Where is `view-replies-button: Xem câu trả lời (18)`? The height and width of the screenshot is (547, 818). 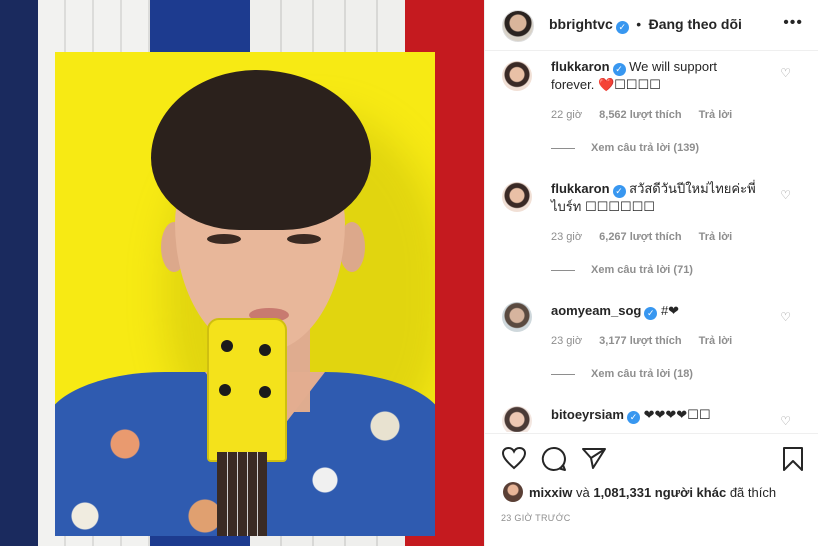
view-replies-button: Xem câu trả lời (18) is located at coordinates (622, 374).